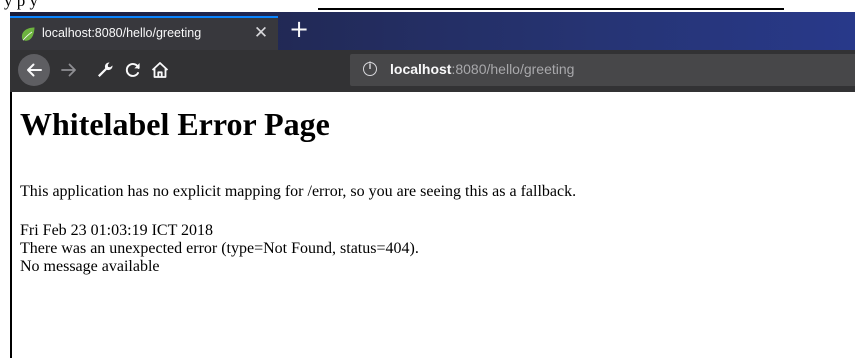  Describe the element at coordinates (69, 70) in the screenshot. I see `forward-arrow-icon` at that location.